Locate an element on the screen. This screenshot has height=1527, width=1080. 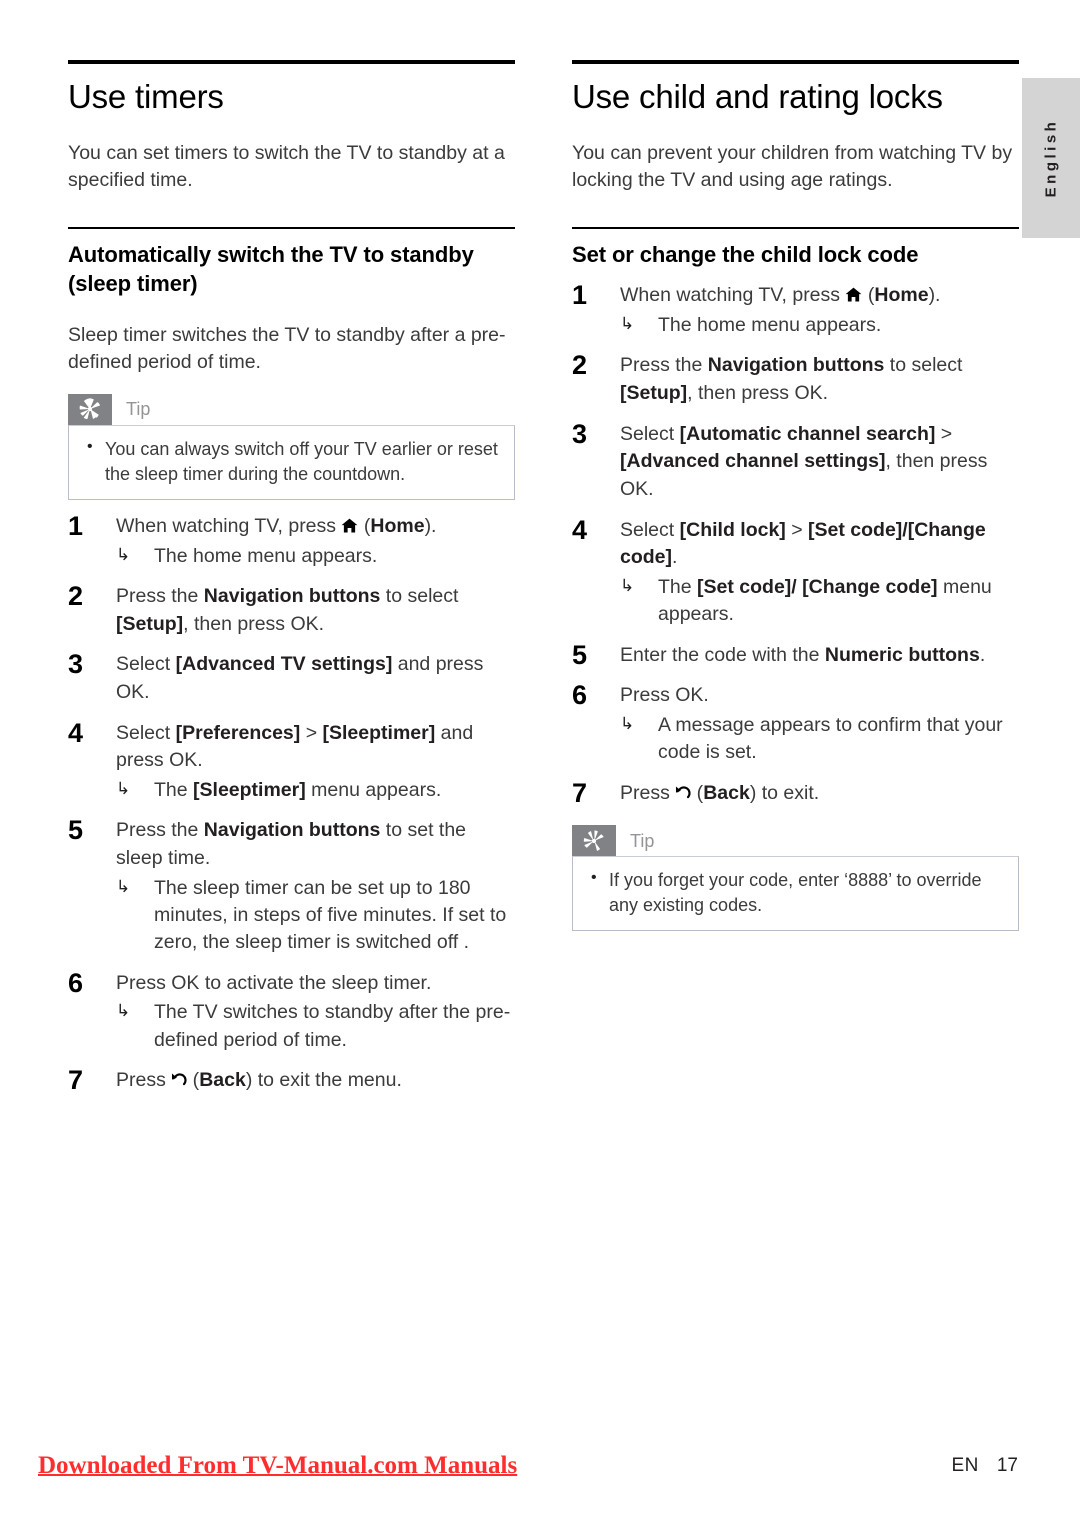
language-tab-label: English is located at coordinates (1051, 158).